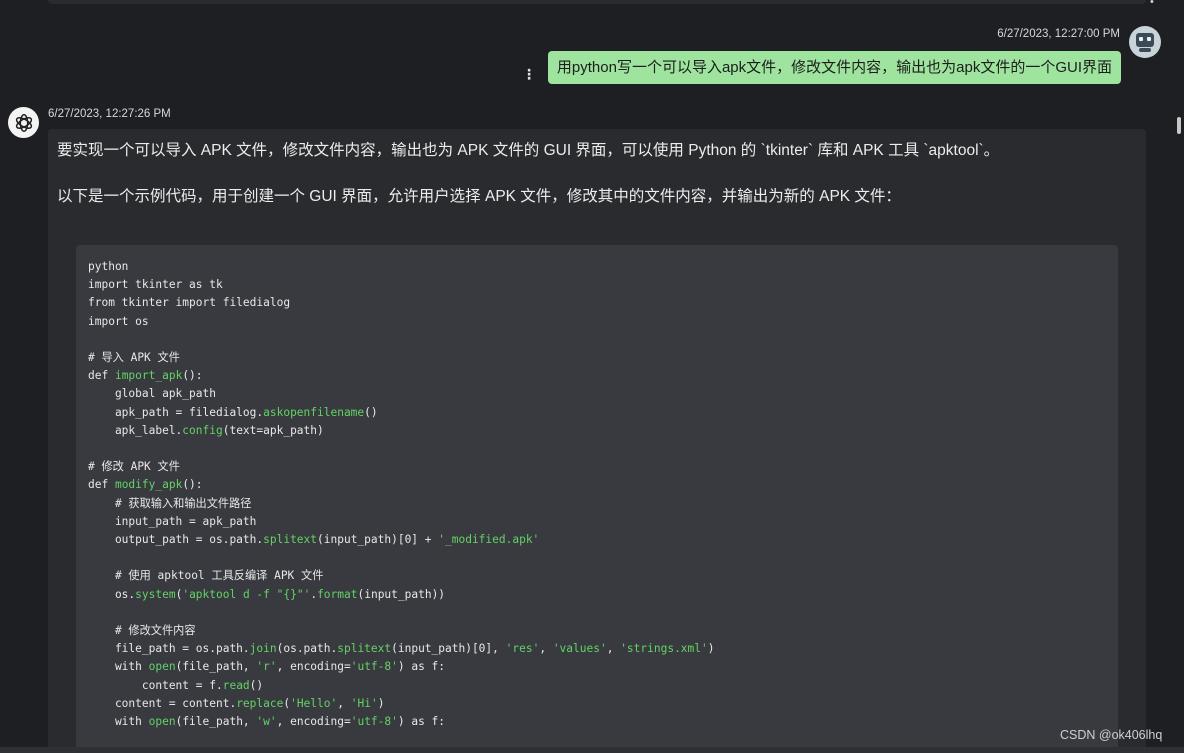  What do you see at coordinates (401, 285) in the screenshot?
I see `code-line: import tkinter as tk` at bounding box center [401, 285].